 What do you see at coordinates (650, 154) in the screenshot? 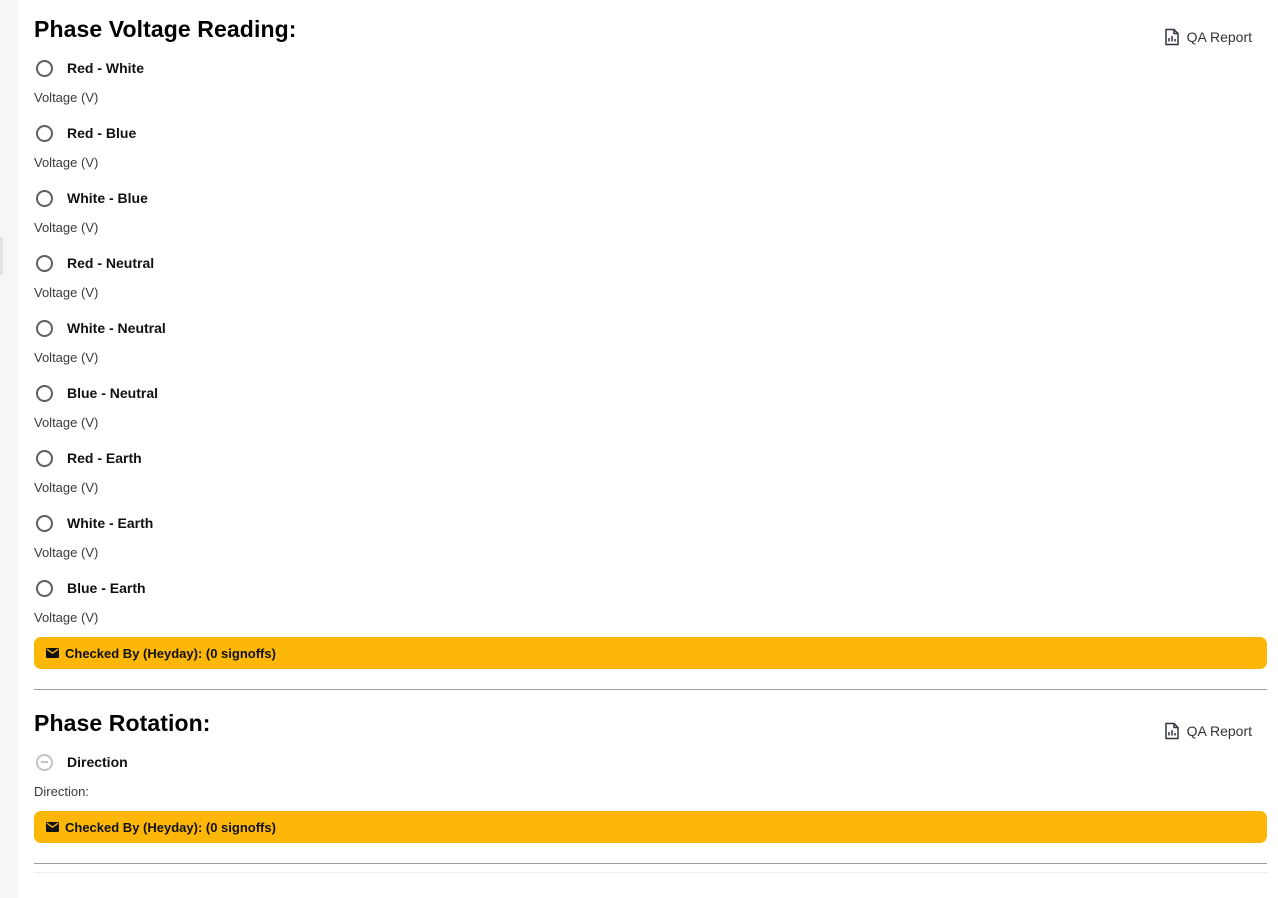
I see `reading-item-red-blue: Red - Blue Voltage (V)` at bounding box center [650, 154].